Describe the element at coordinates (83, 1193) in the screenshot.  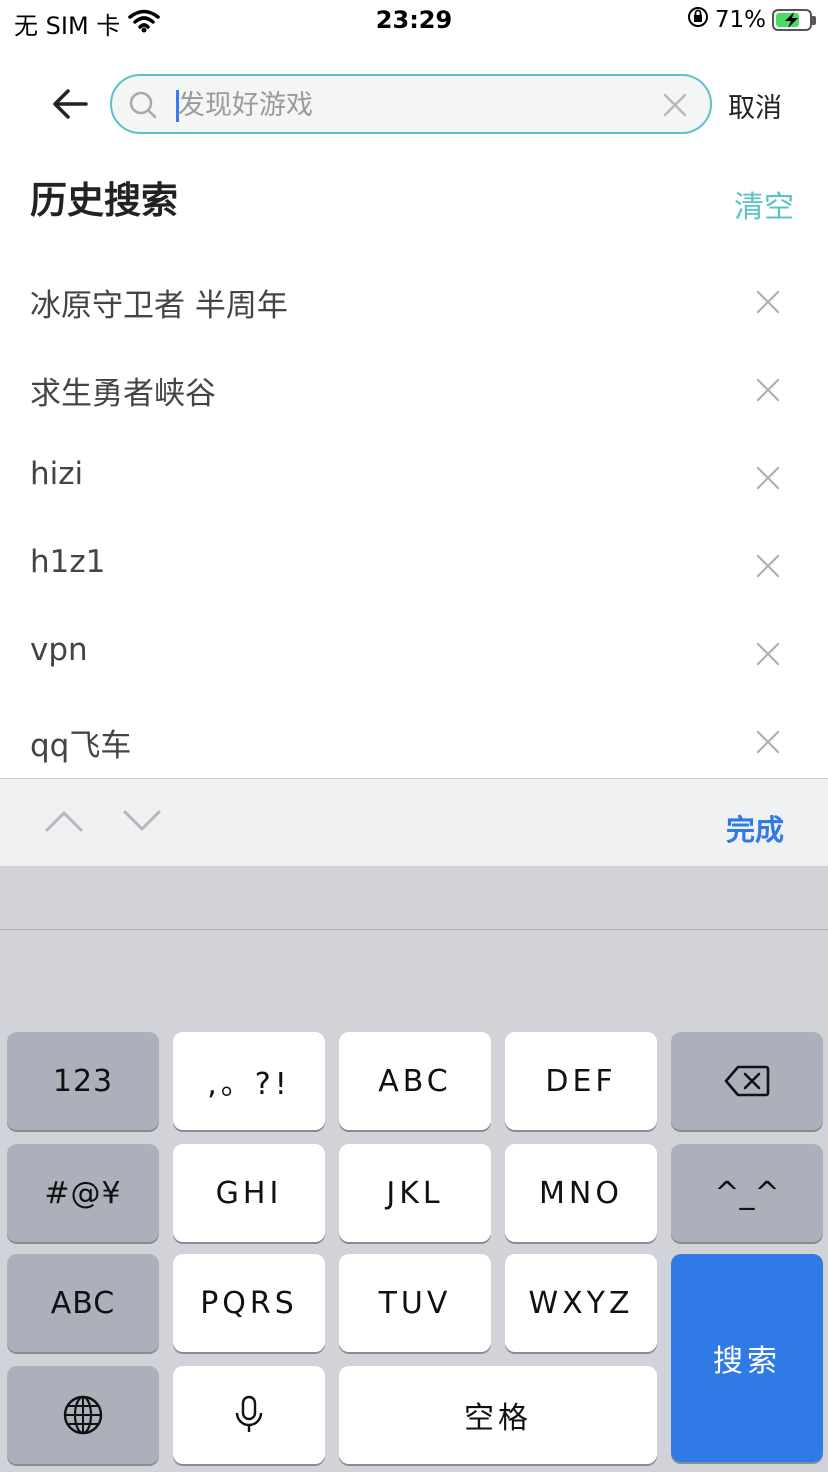
I see `key-symbols: #@¥` at that location.